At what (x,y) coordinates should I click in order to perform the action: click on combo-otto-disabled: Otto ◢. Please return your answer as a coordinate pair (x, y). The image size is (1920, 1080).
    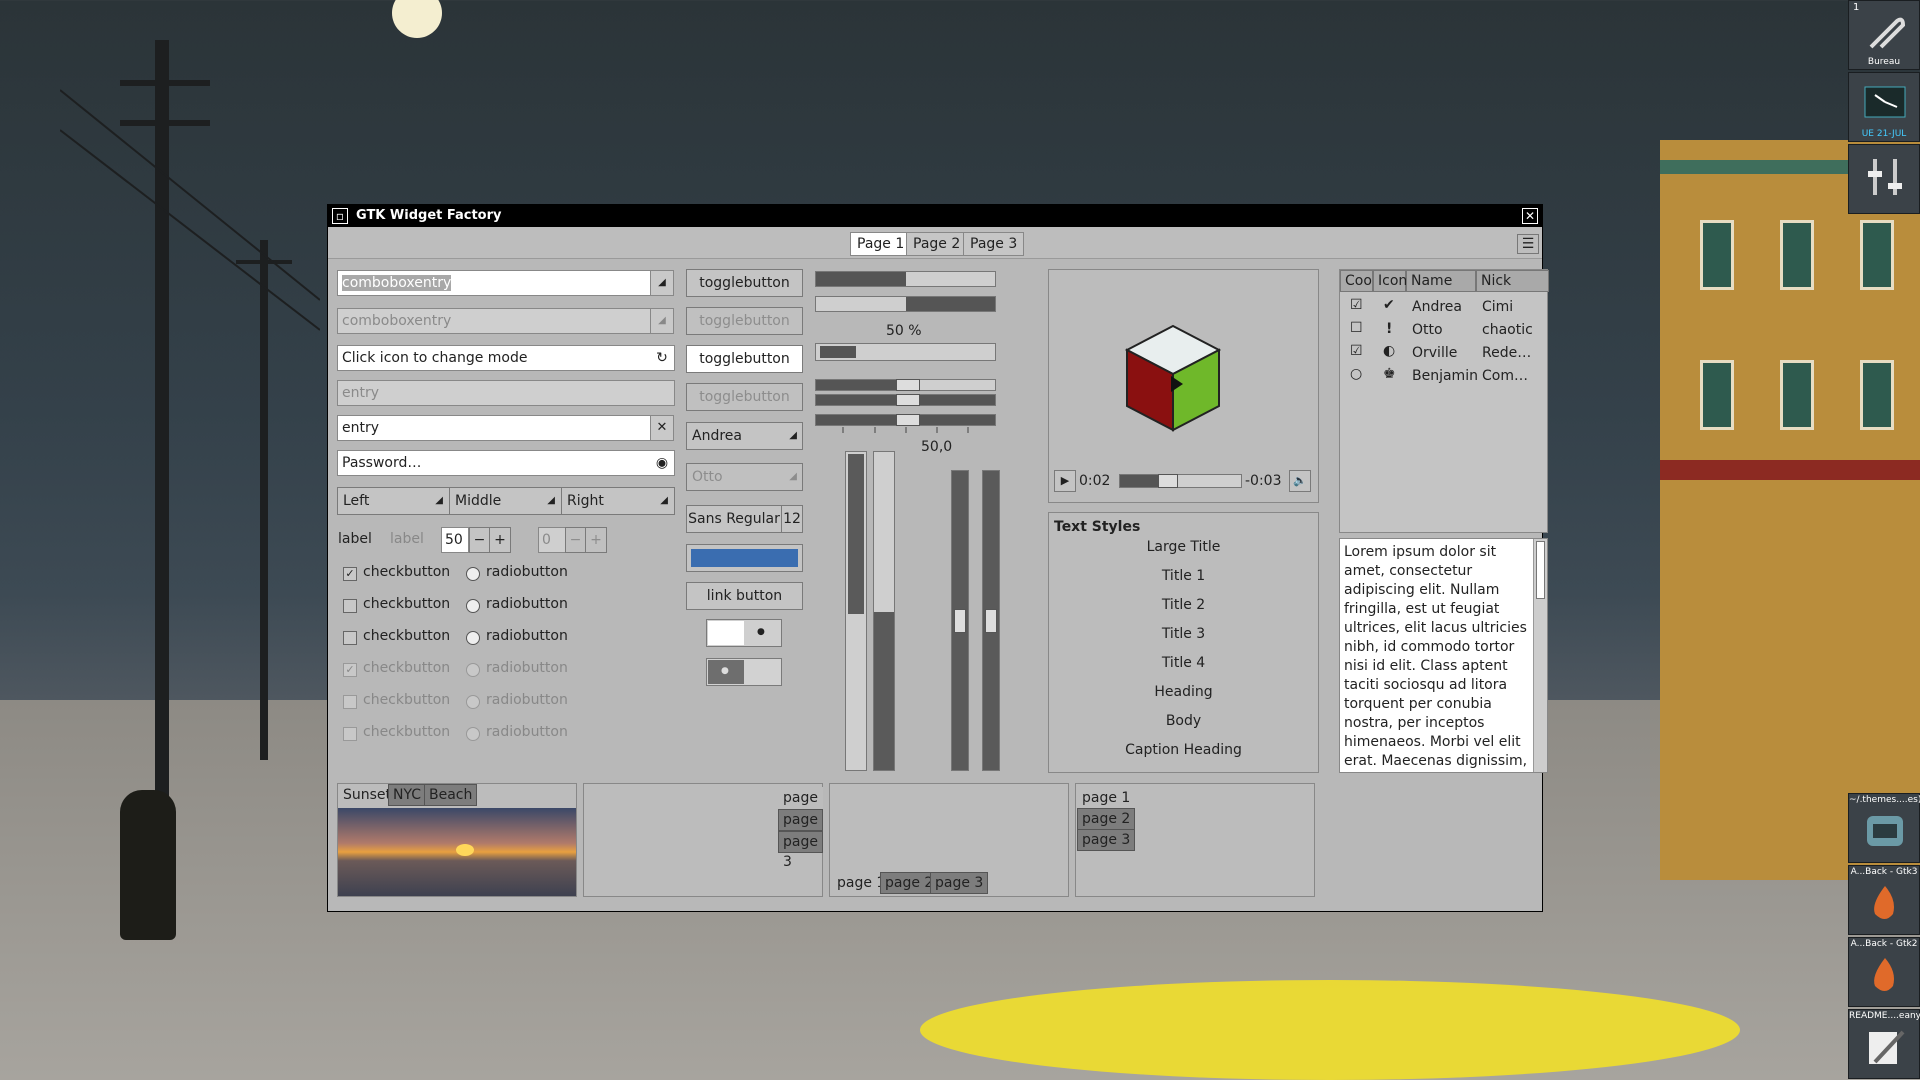
    Looking at the image, I should click on (744, 477).